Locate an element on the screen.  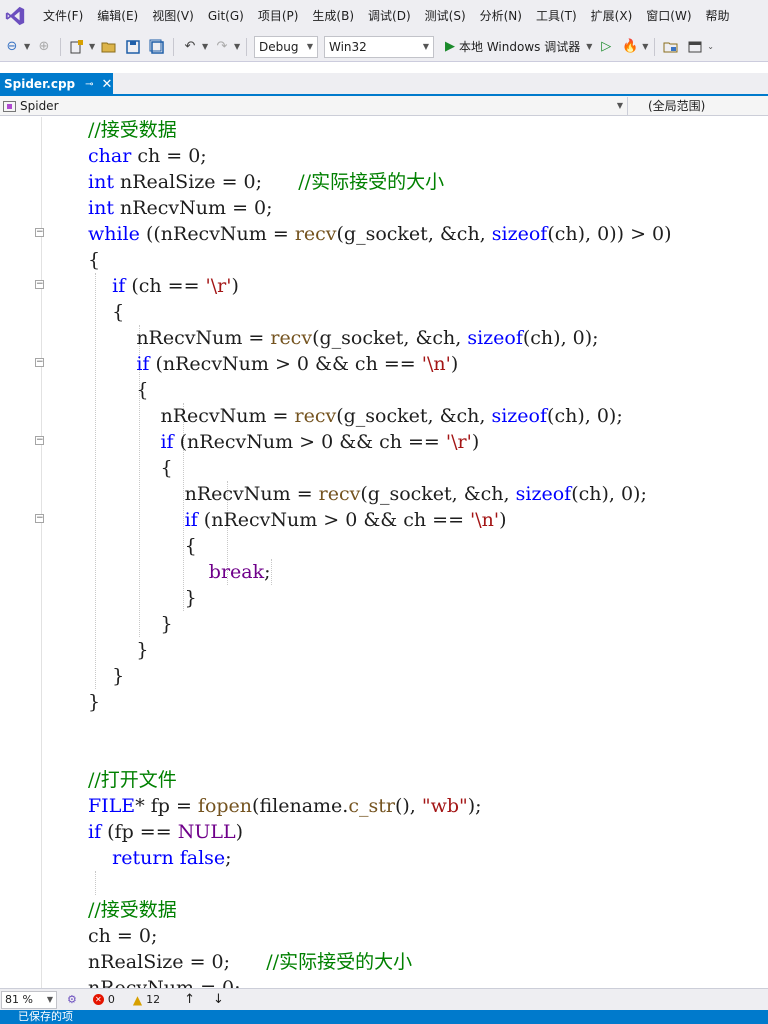
error-count-value: 0 is located at coordinates (111, 999).